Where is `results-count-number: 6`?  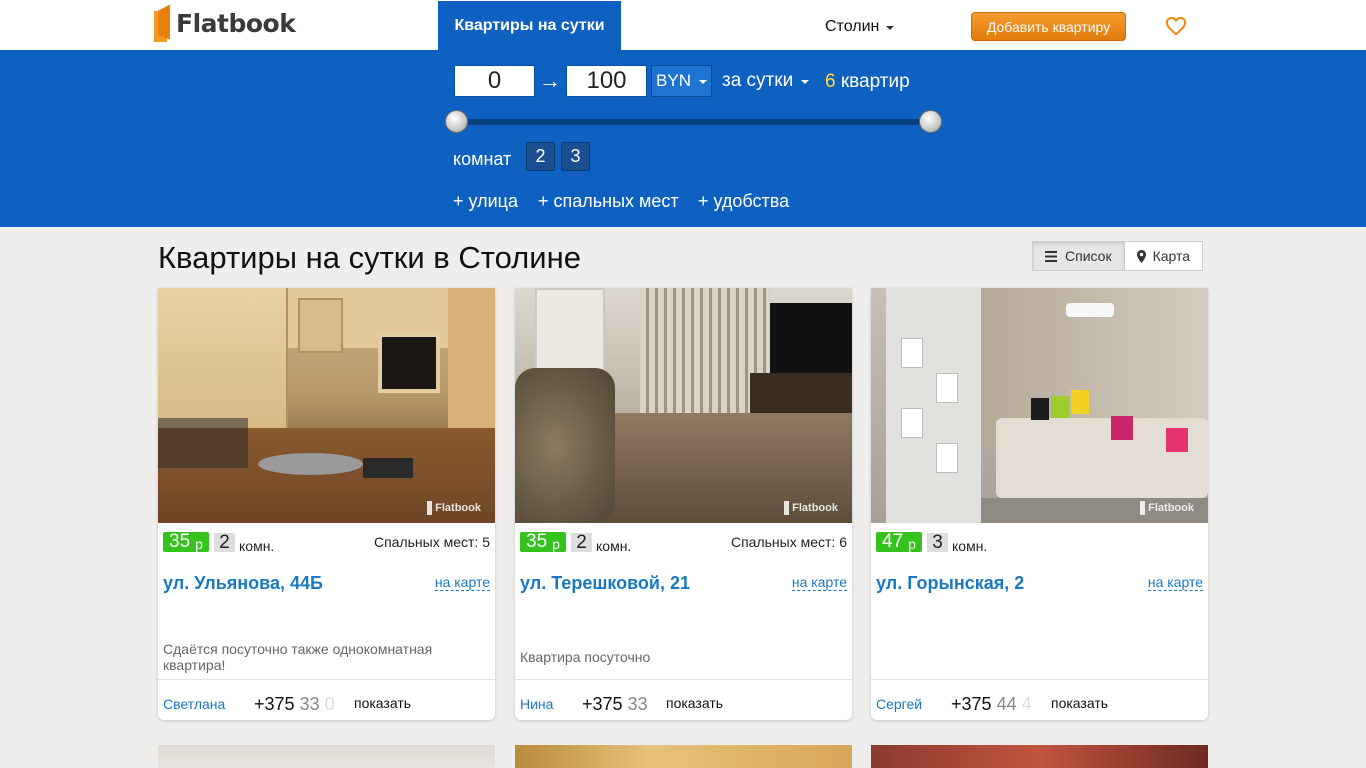
results-count-number: 6 is located at coordinates (830, 81).